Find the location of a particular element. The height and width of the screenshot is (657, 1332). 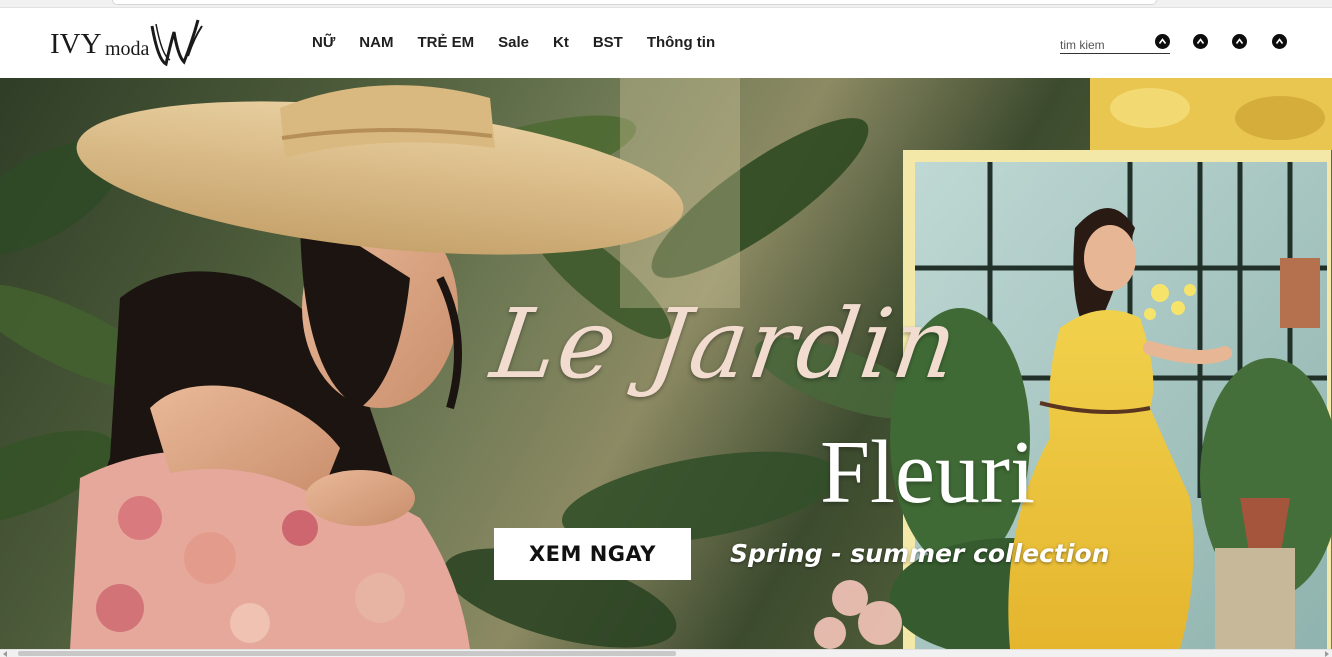

hero-serif-title: Fleuri is located at coordinates (927, 472).